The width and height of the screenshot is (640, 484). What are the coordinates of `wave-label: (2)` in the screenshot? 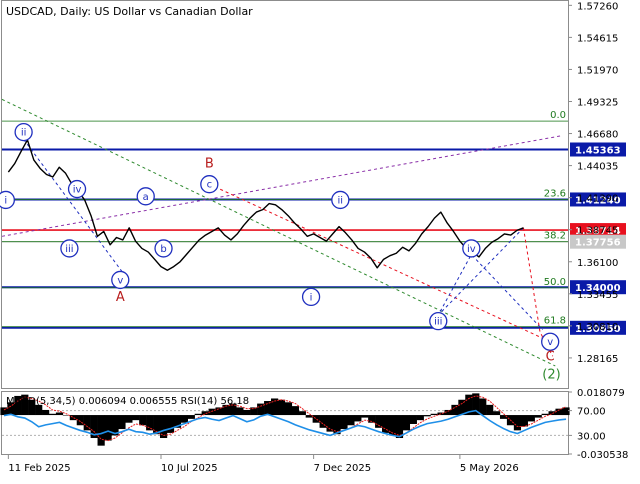 It's located at (551, 374).